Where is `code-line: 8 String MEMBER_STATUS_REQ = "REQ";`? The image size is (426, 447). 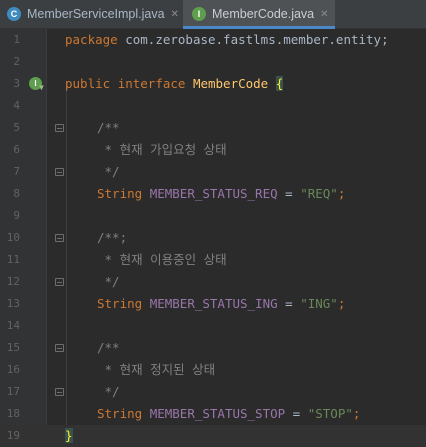 code-line: 8 String MEMBER_STATUS_REQ = "REQ"; is located at coordinates (213, 194).